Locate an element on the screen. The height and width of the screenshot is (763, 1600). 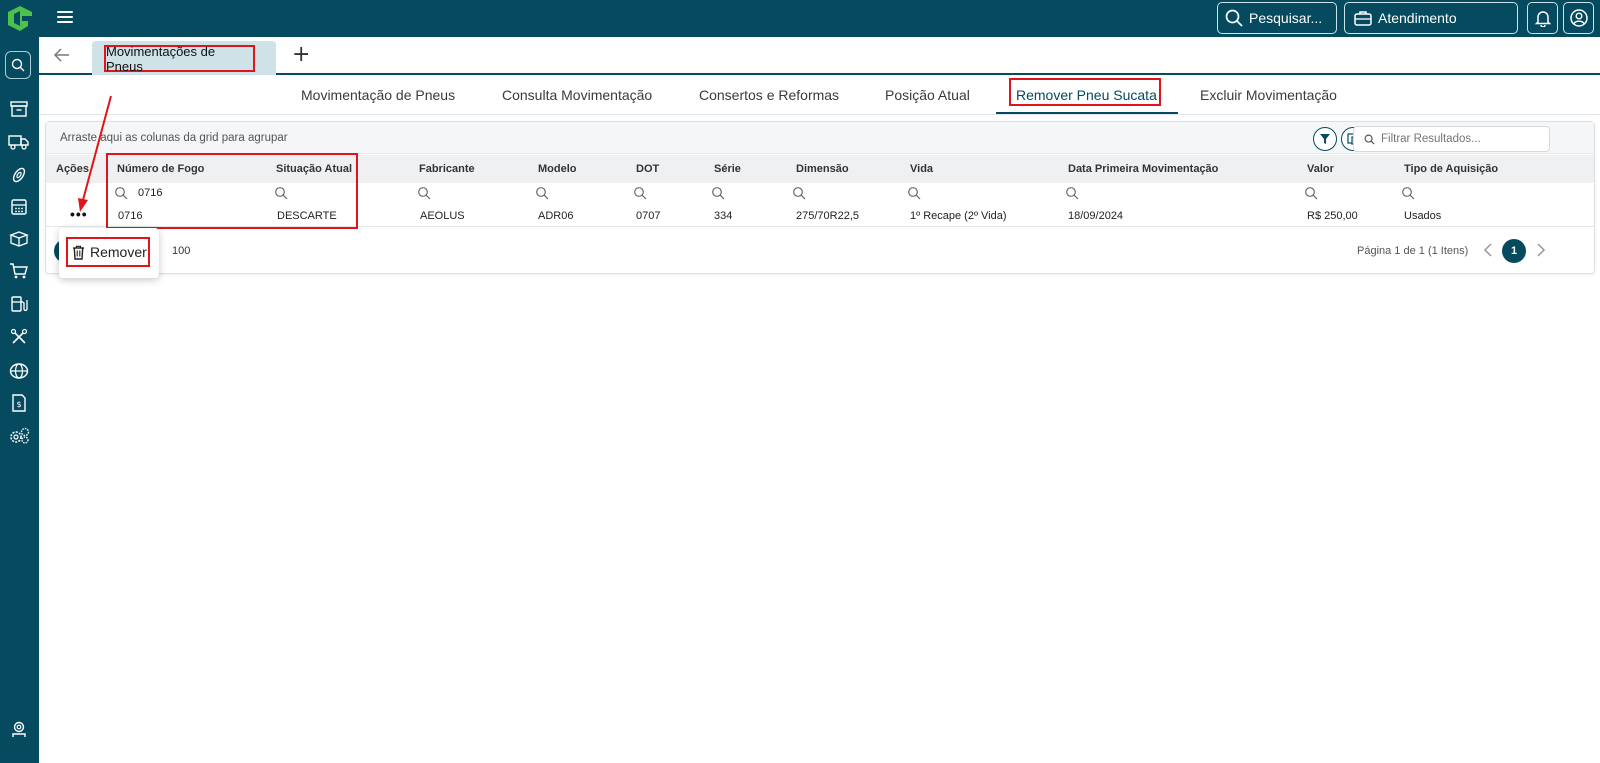
menu-icon is located at coordinates (65, 17).